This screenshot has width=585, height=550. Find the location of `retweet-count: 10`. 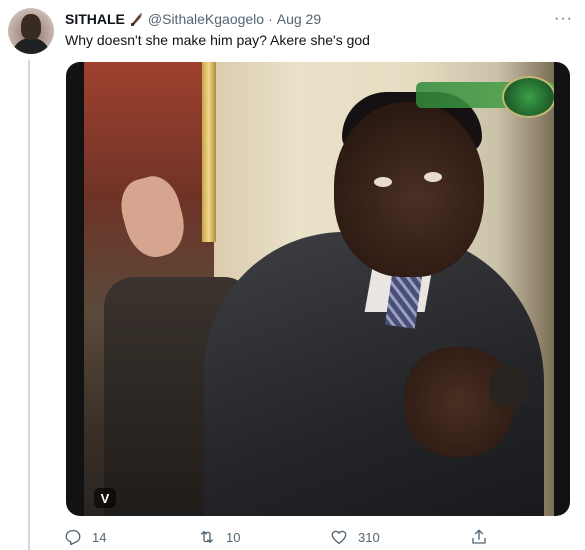

retweet-count: 10 is located at coordinates (233, 537).